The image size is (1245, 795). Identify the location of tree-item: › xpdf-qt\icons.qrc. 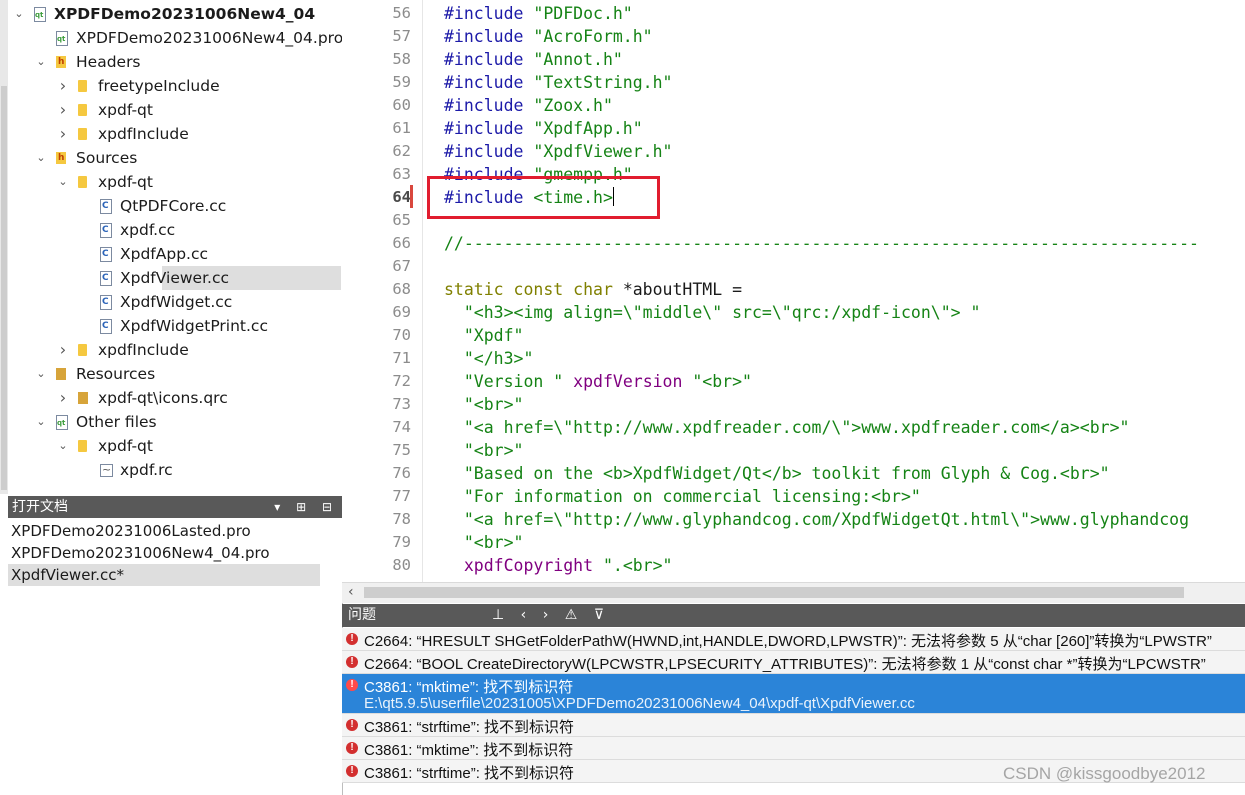
(174, 398).